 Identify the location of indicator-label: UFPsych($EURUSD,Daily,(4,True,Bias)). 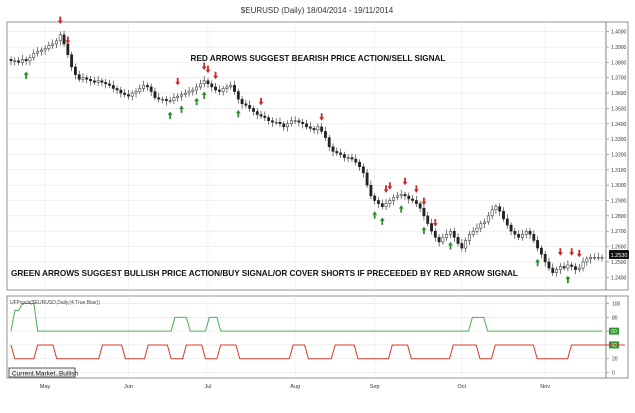
(55, 303).